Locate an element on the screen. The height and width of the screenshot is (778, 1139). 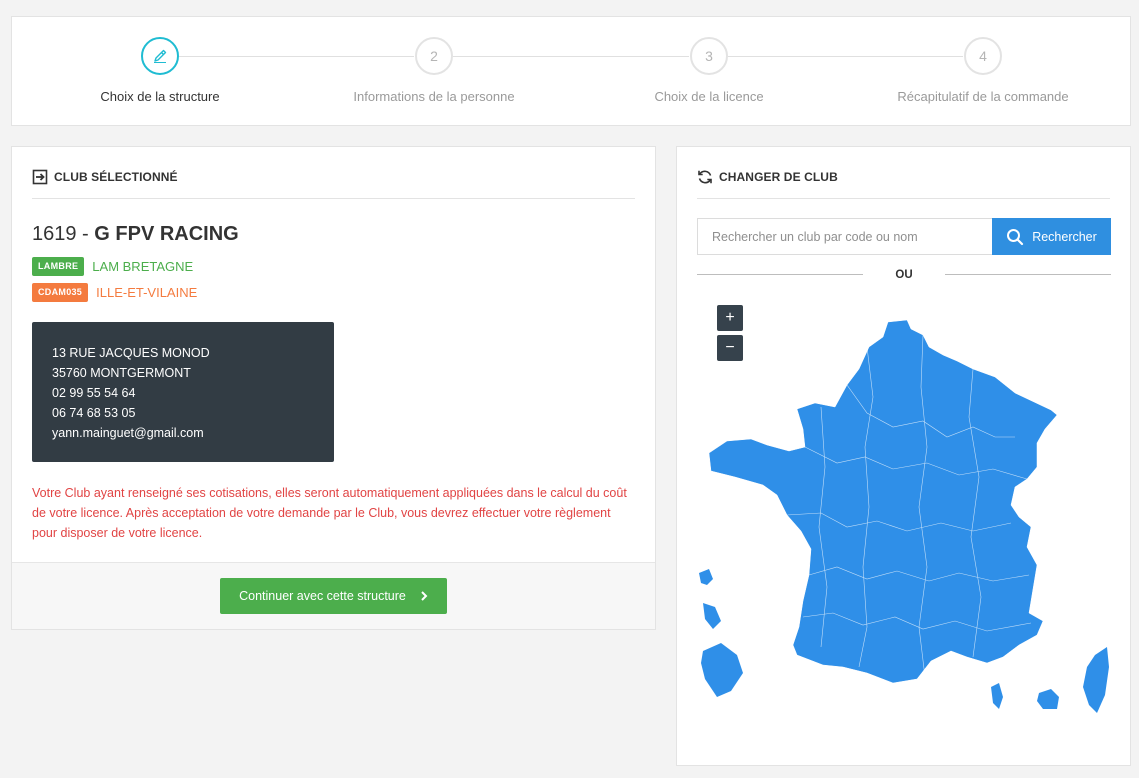
cd-badge: CDAM035 is located at coordinates (60, 292).